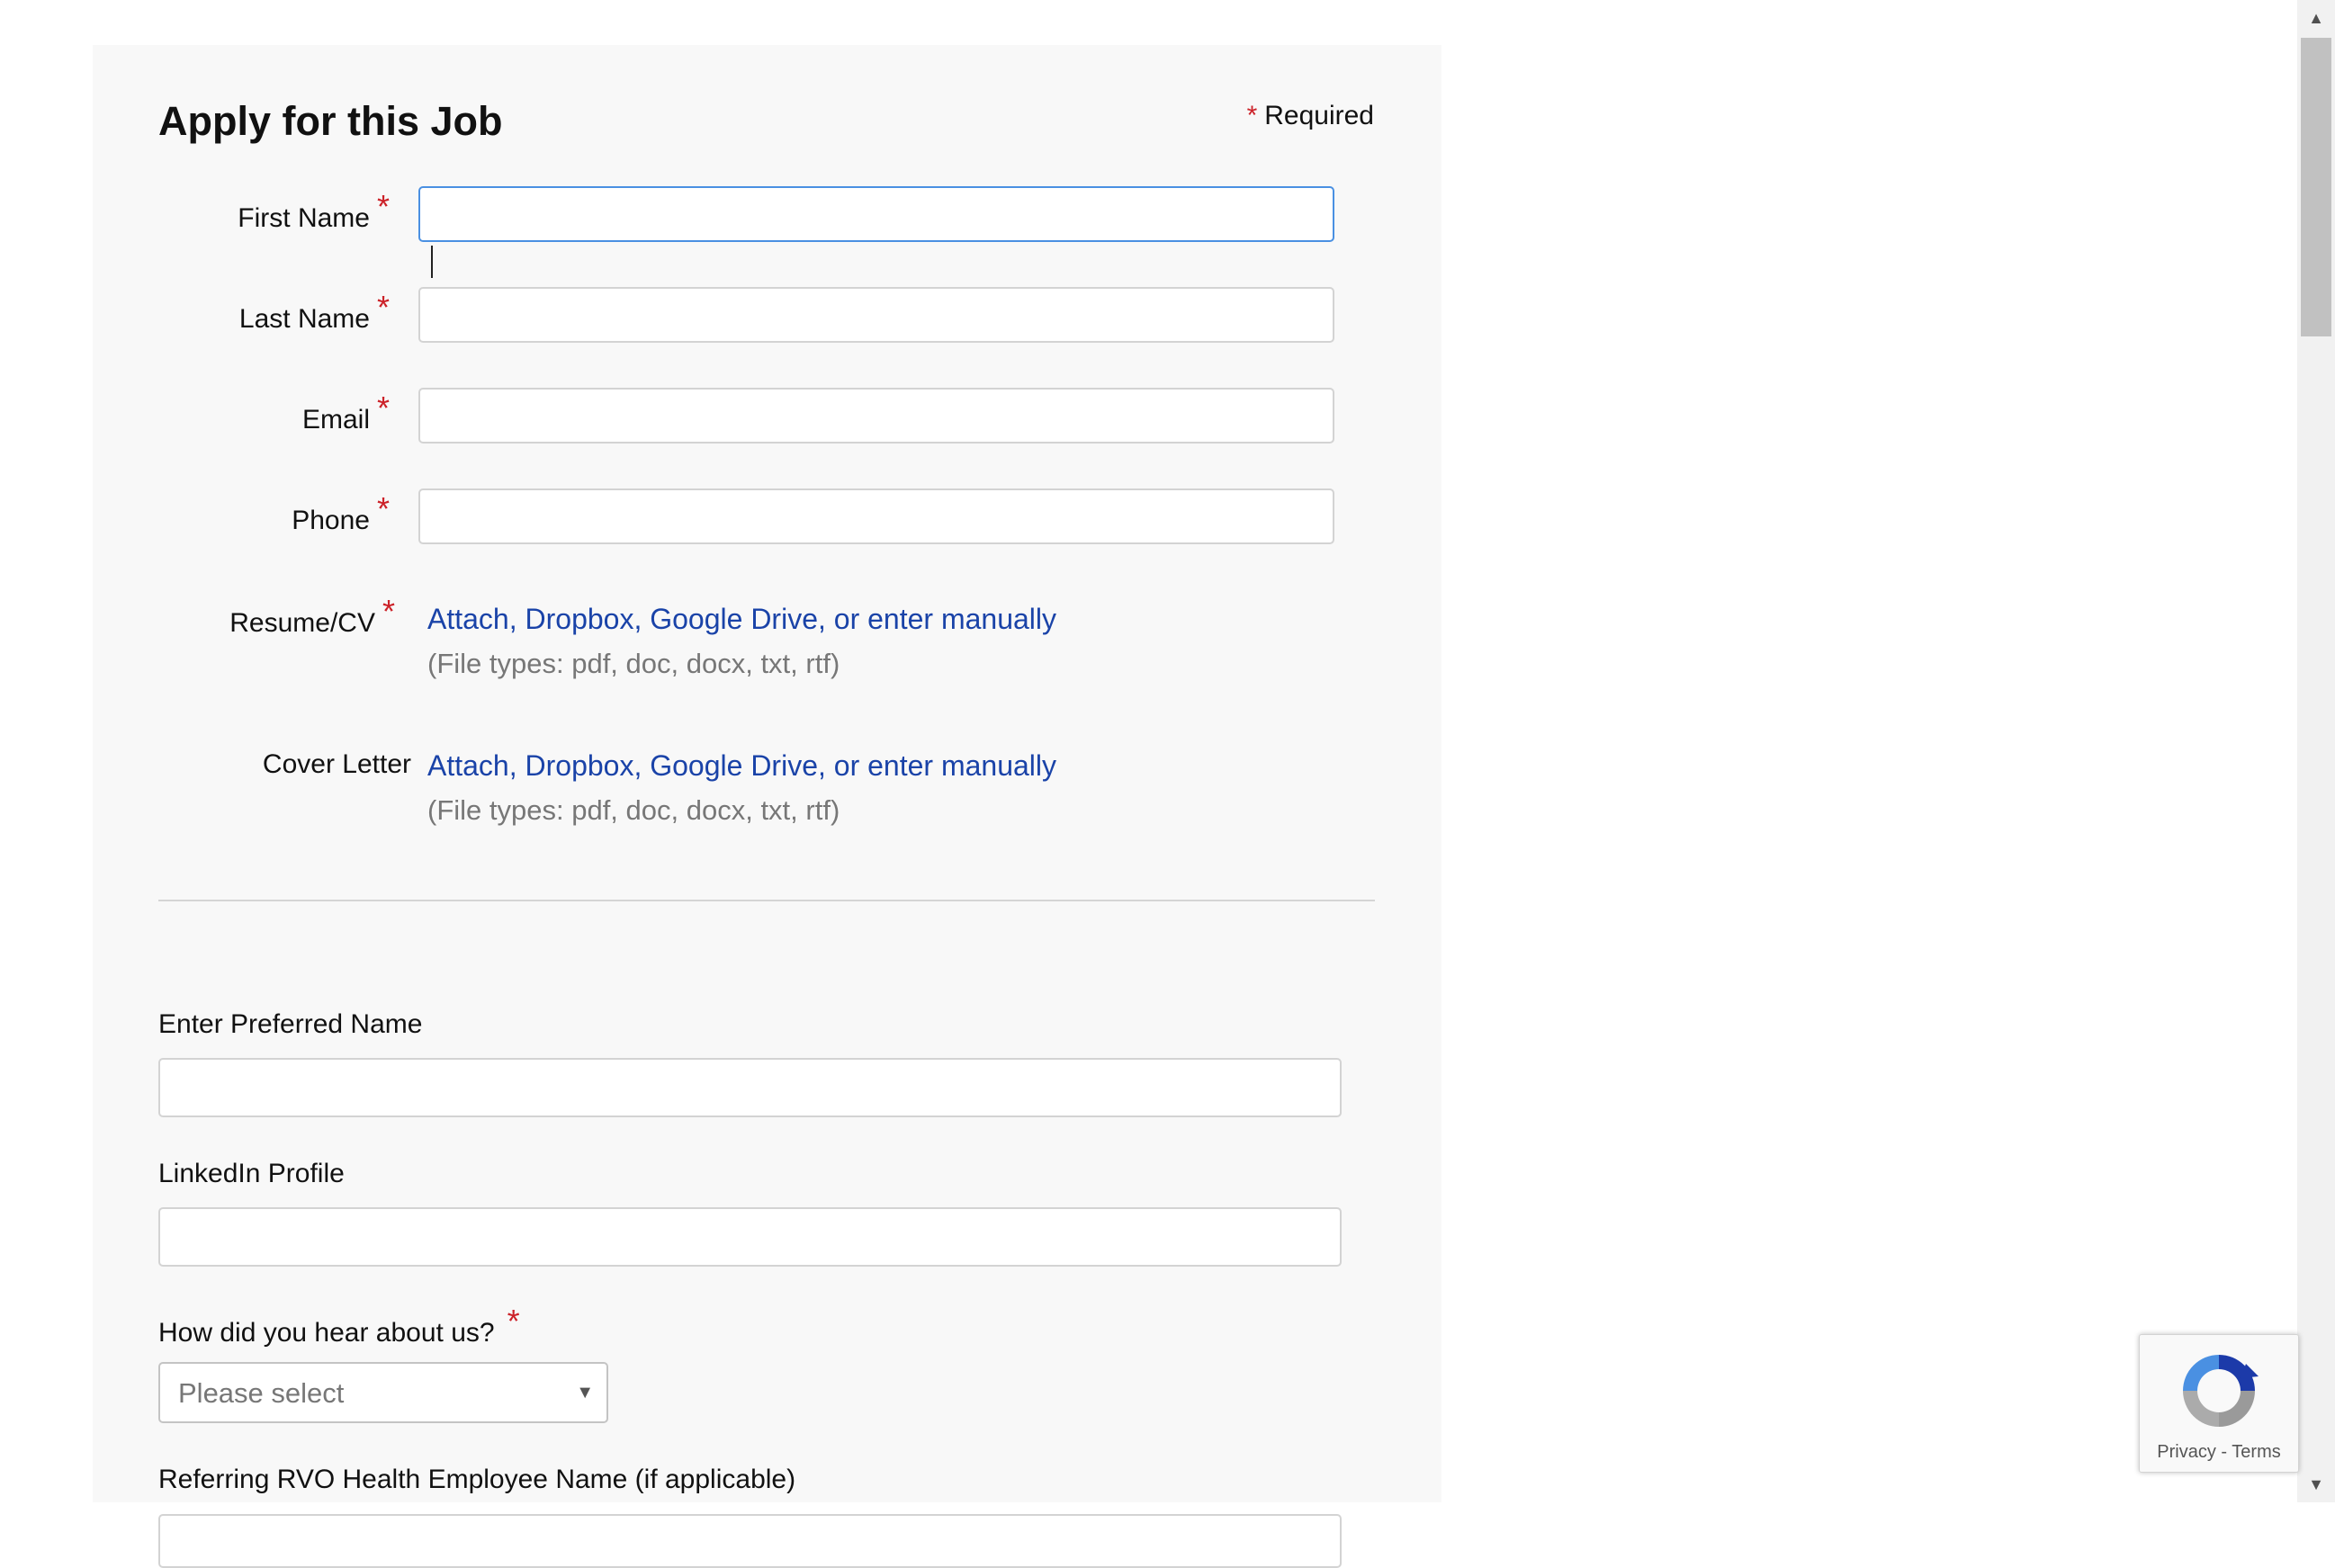 The width and height of the screenshot is (2335, 1568). Describe the element at coordinates (468, 765) in the screenshot. I see `cover-letter-attach-link: Attach` at that location.